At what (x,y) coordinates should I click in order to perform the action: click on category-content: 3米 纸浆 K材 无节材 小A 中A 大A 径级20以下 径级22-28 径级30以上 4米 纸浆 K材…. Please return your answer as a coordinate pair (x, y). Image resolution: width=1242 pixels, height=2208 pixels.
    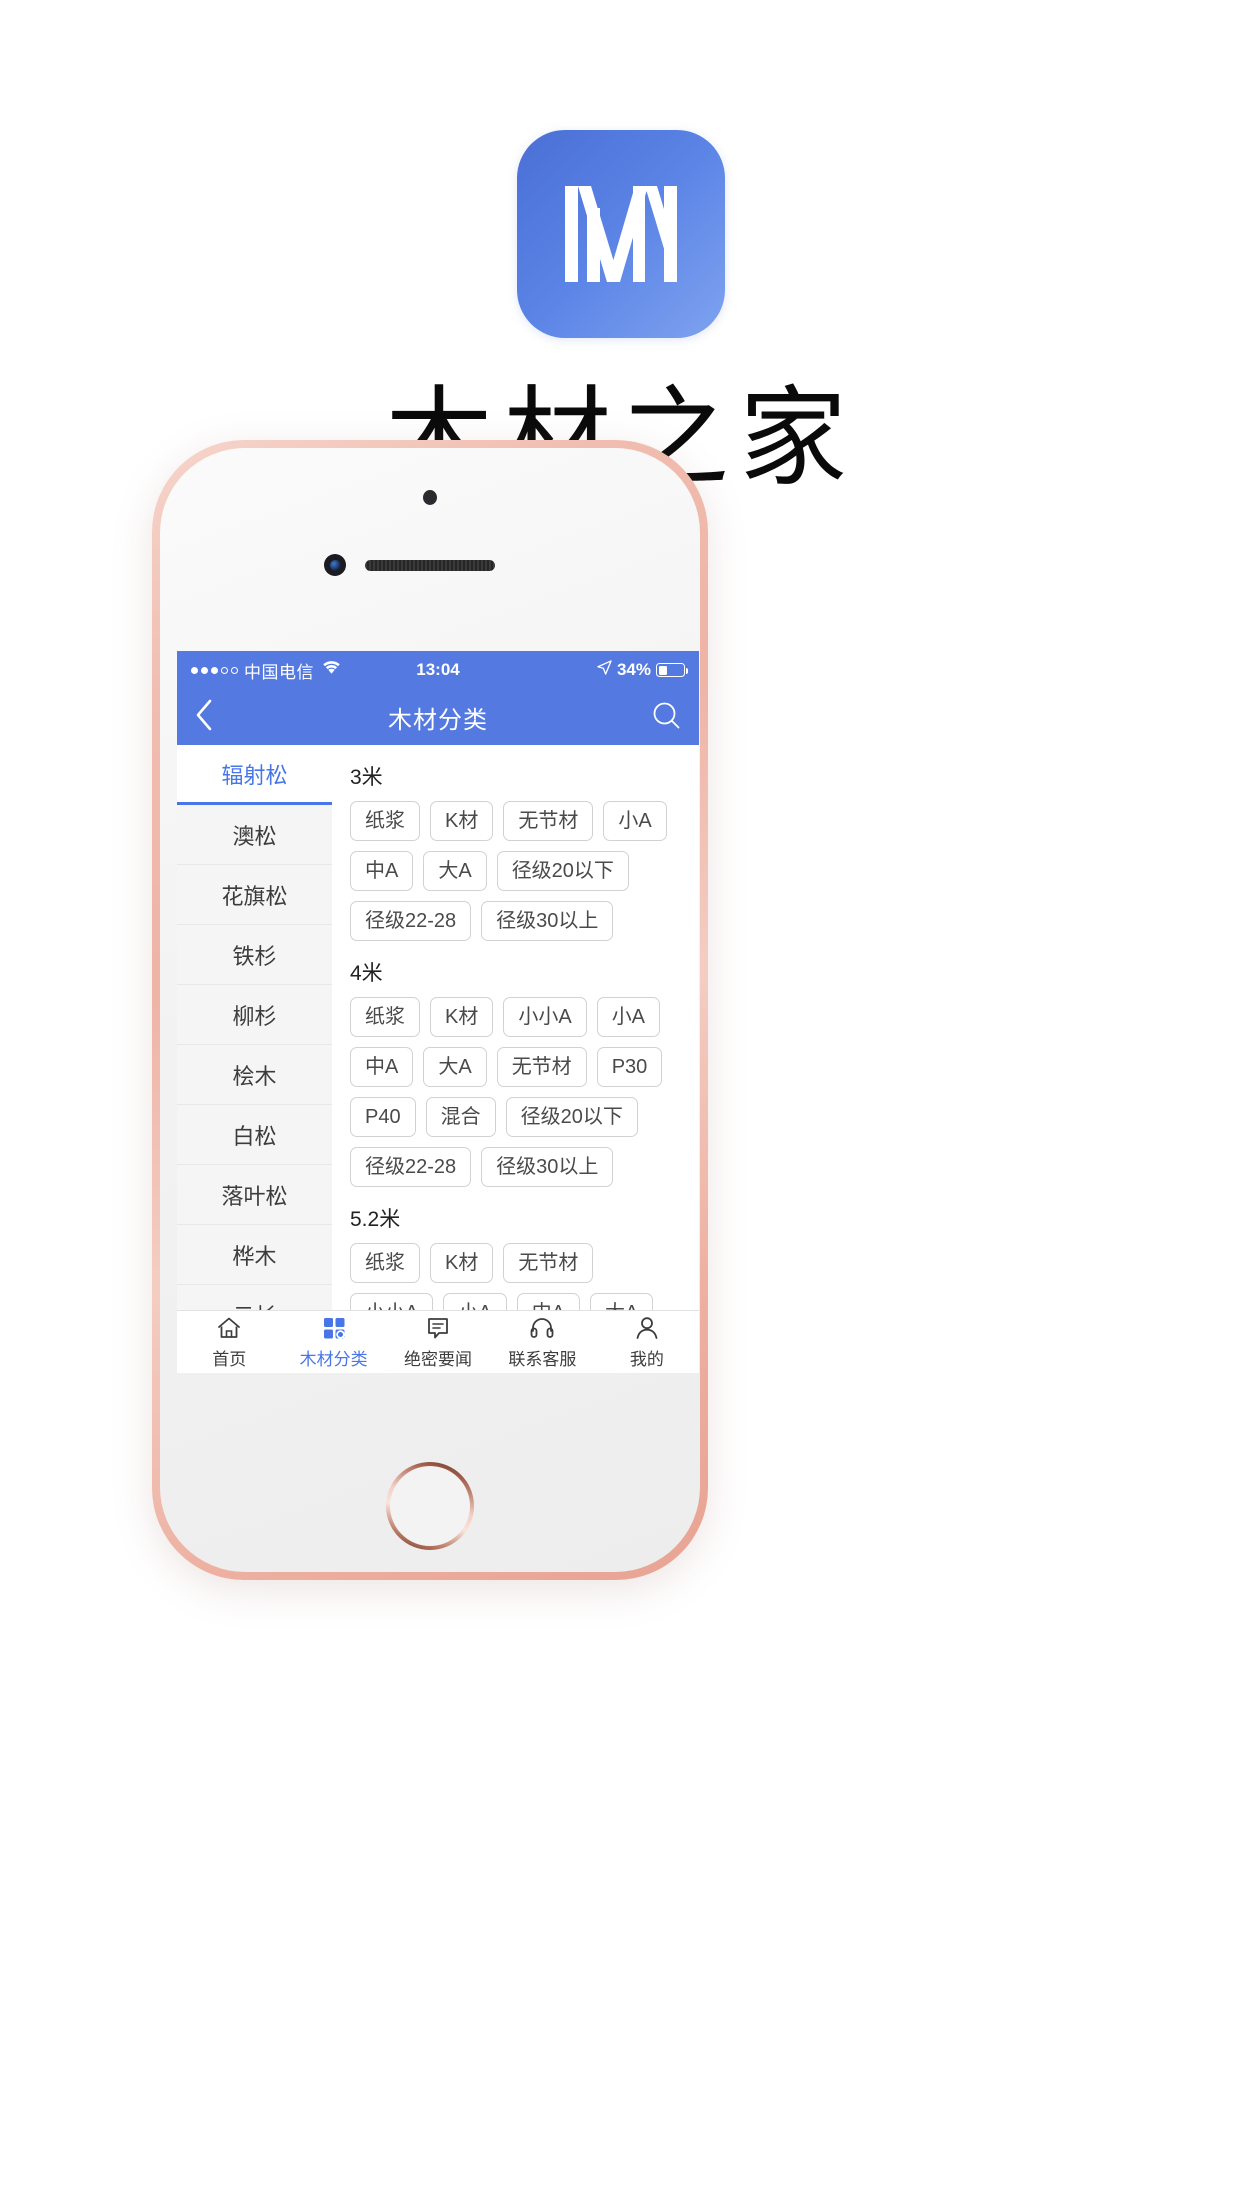
    Looking at the image, I should click on (515, 1027).